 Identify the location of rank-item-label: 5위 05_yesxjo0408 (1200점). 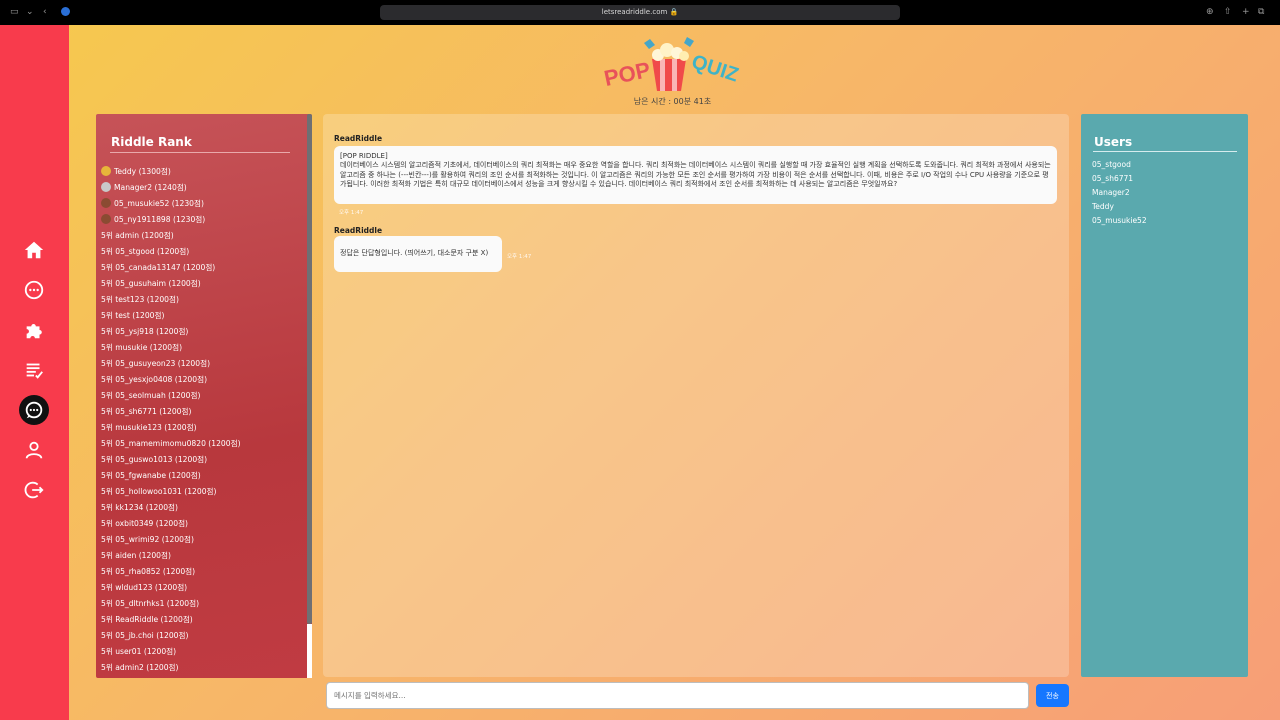
(154, 379).